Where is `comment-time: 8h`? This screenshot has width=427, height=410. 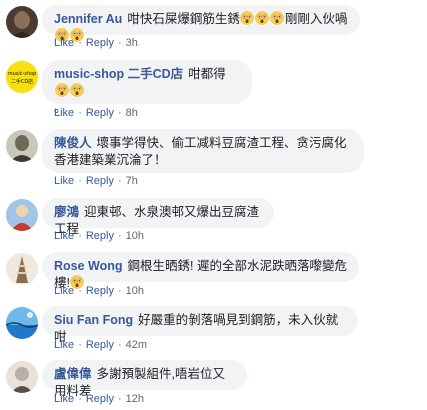
comment-time: 8h is located at coordinates (132, 113).